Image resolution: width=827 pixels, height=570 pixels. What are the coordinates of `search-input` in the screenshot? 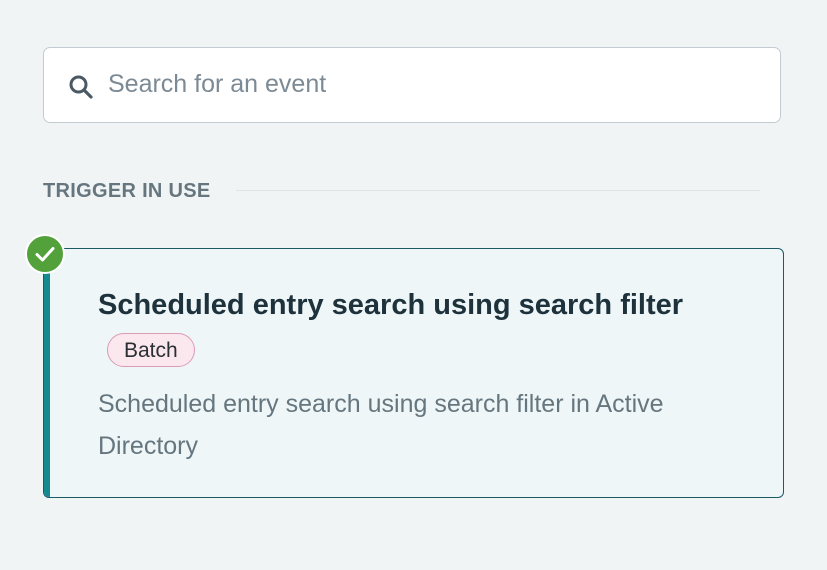 It's located at (433, 84).